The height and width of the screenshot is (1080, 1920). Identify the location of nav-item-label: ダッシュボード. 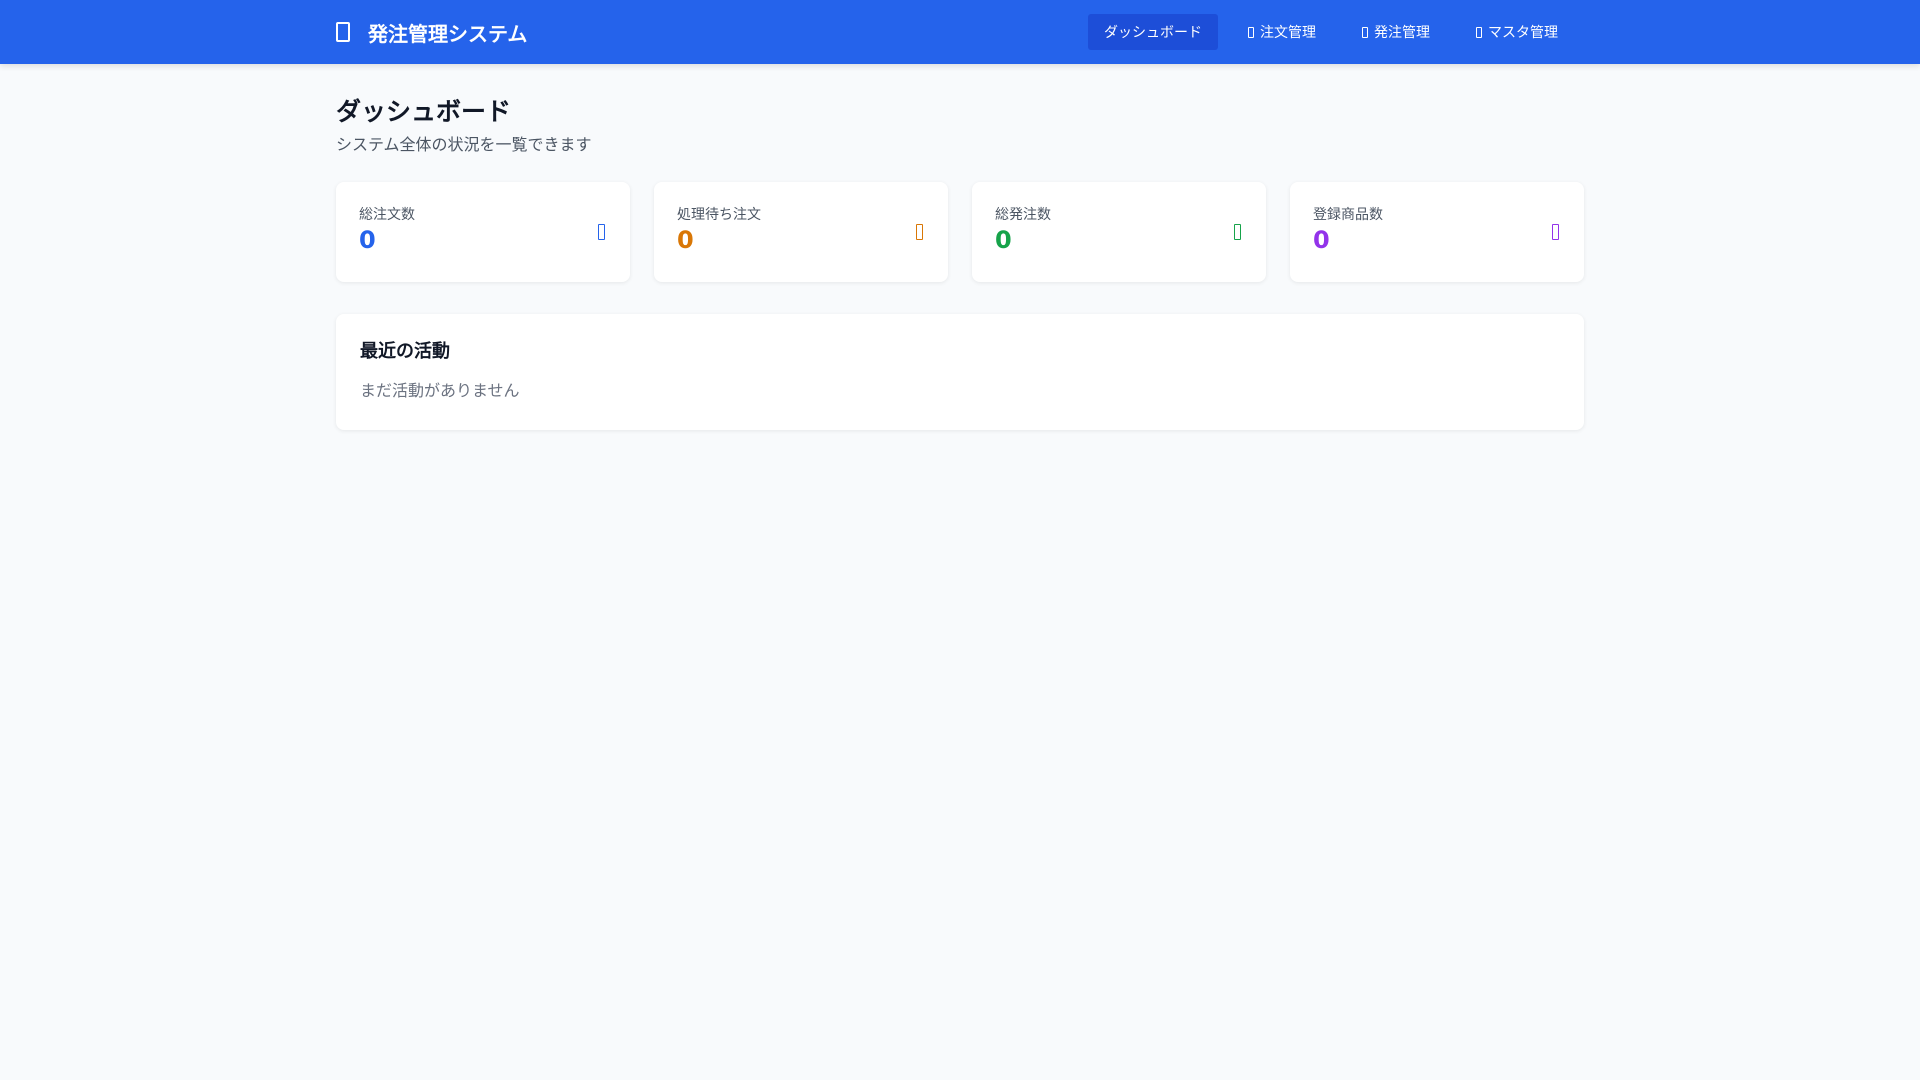
(1153, 33).